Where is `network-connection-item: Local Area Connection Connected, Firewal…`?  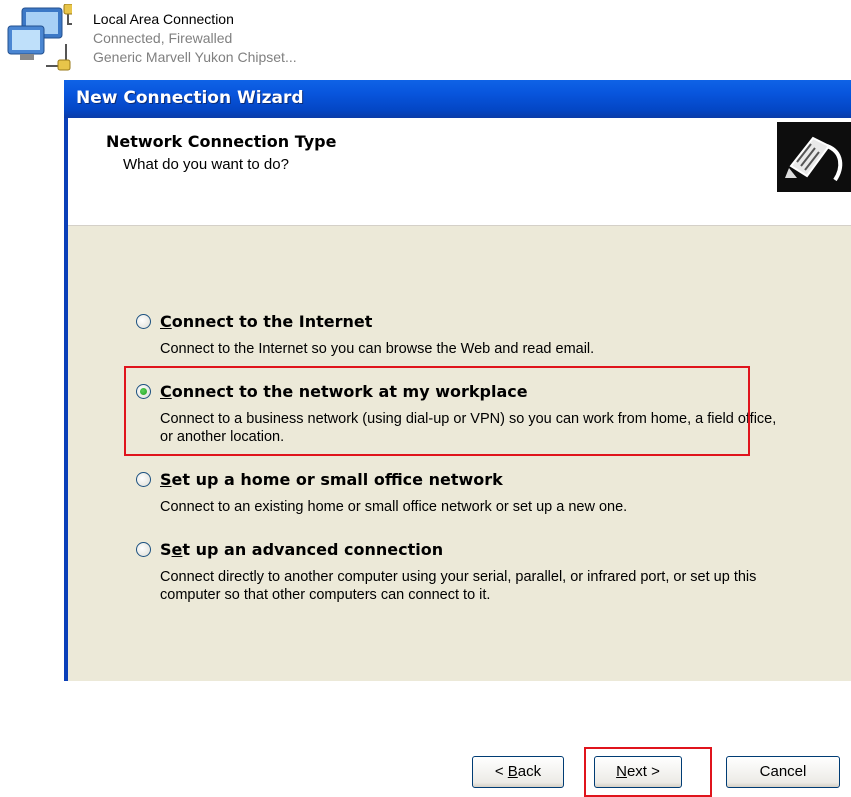
network-connection-item: Local Area Connection Connected, Firewal… is located at coordinates (250, 40).